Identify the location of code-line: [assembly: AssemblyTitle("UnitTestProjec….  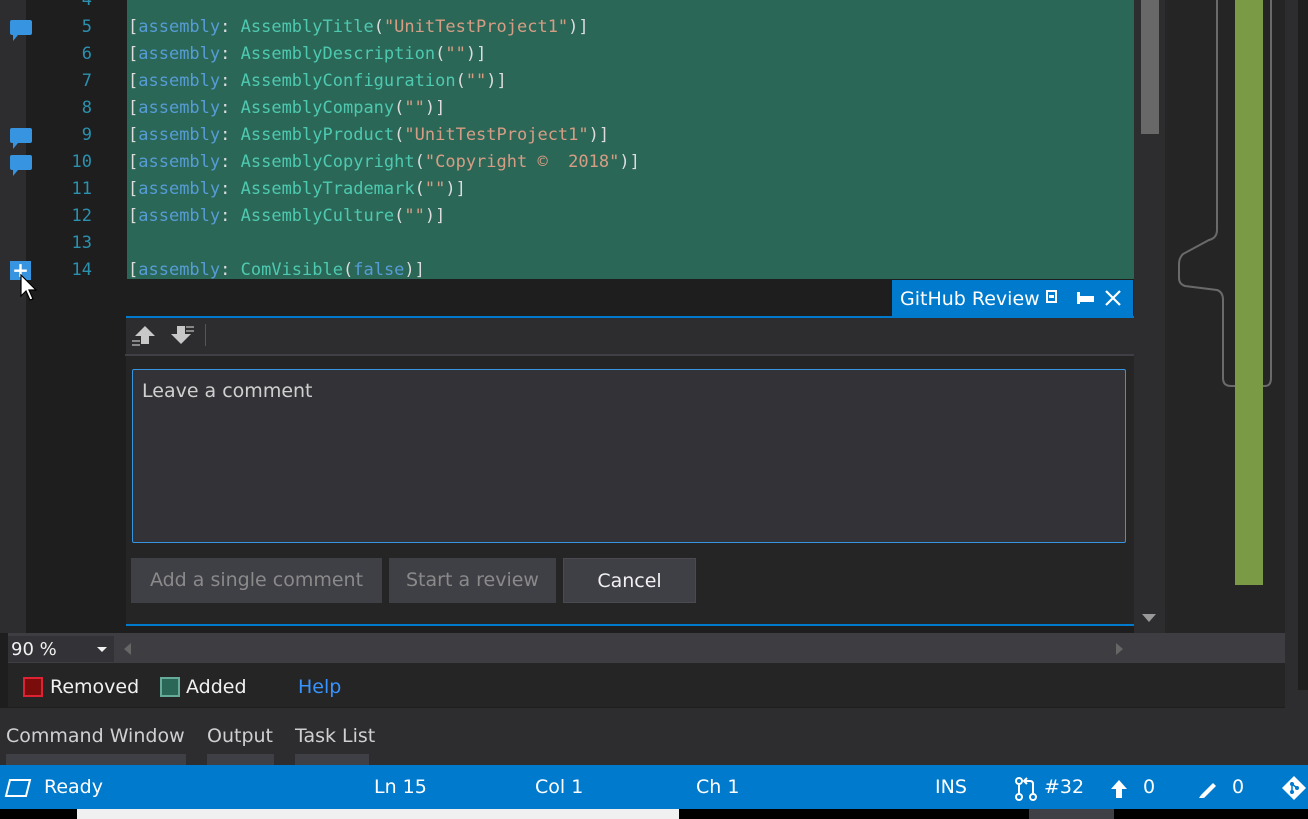
(358, 27).